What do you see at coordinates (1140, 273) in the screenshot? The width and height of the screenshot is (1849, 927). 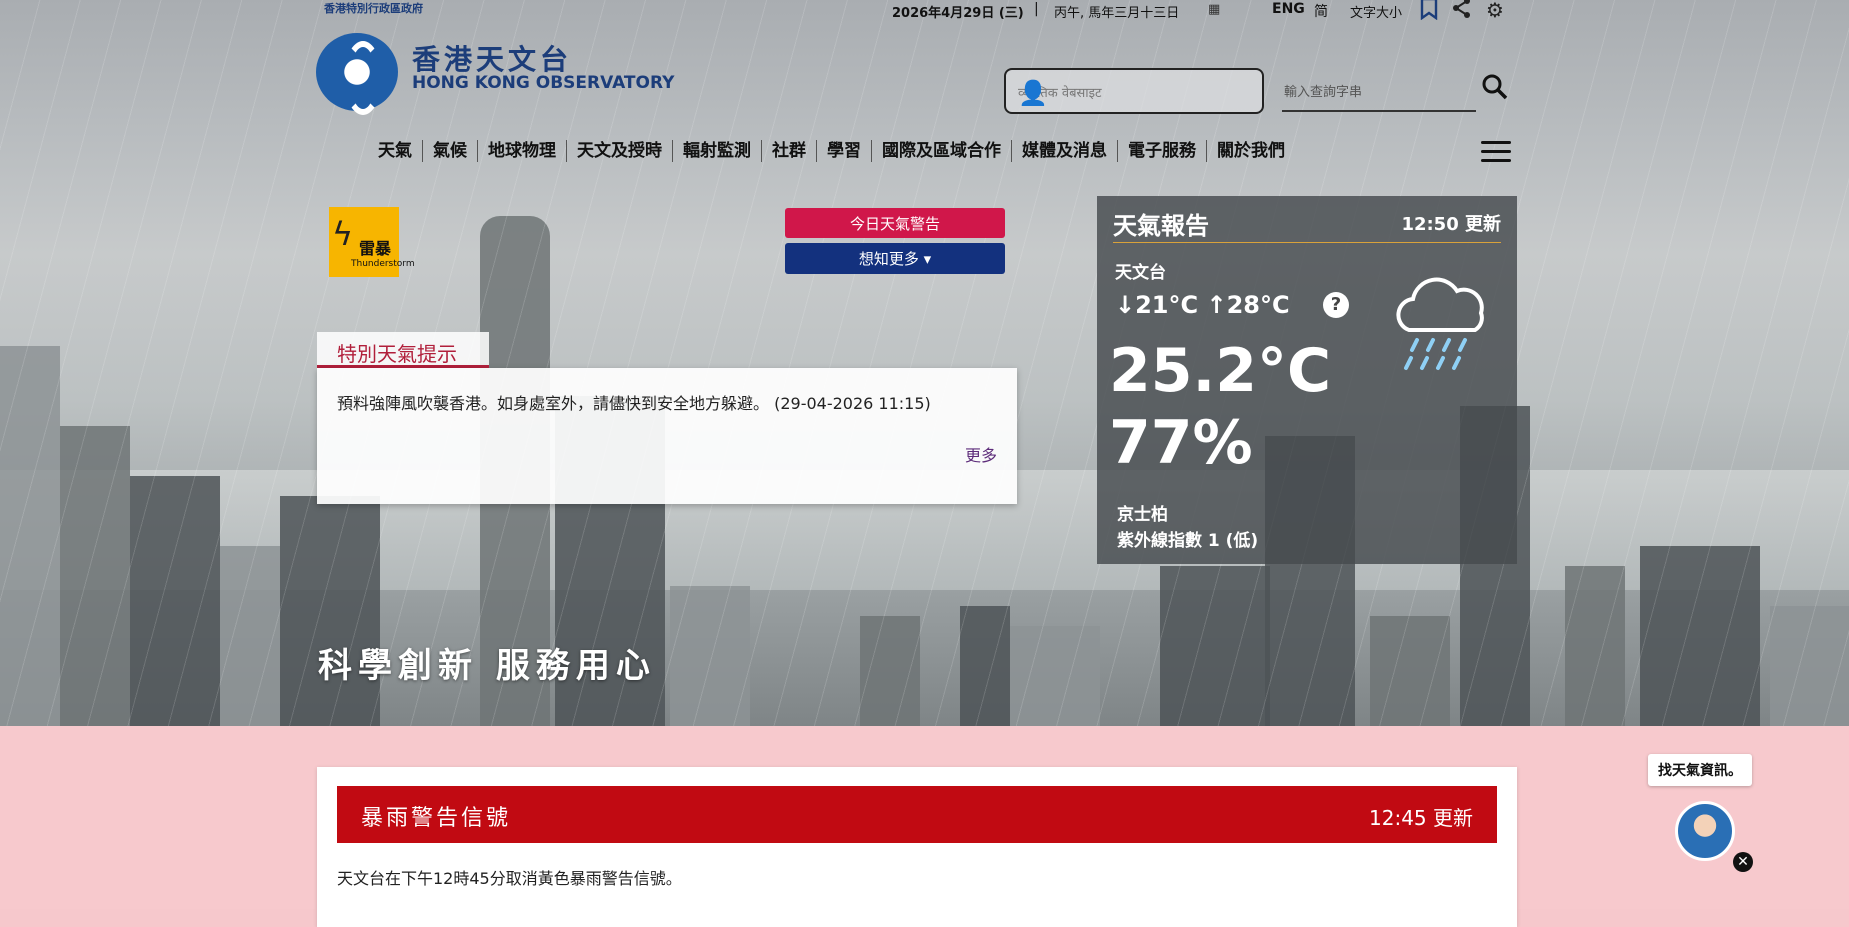 I see `station-name: 天文台` at bounding box center [1140, 273].